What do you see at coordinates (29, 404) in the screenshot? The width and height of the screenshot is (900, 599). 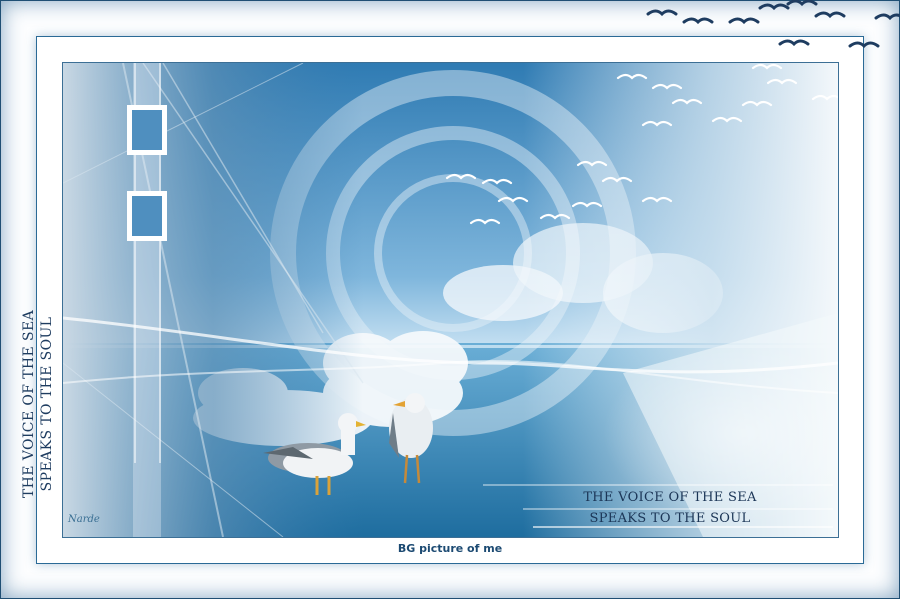 I see `side-text-line-1: THE VOICE OF THE SEA` at bounding box center [29, 404].